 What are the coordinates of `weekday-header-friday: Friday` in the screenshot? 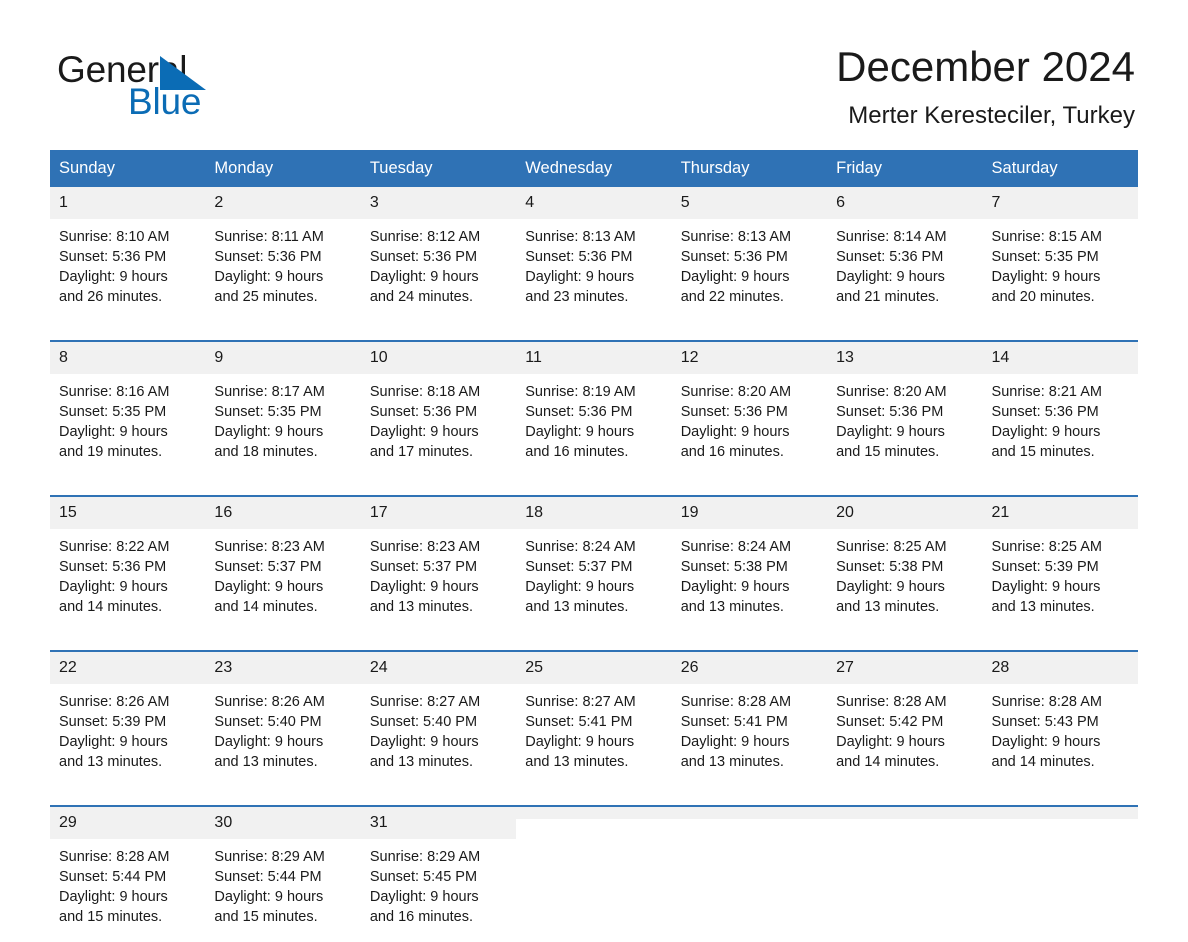 It's located at (905, 168).